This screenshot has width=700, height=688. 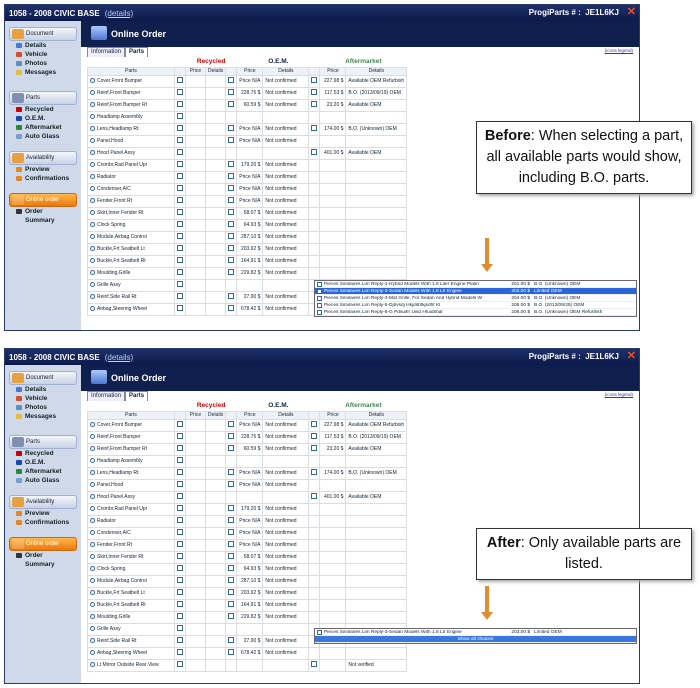 What do you see at coordinates (43, 513) in the screenshot?
I see `sidebar-item-preview: Preview` at bounding box center [43, 513].